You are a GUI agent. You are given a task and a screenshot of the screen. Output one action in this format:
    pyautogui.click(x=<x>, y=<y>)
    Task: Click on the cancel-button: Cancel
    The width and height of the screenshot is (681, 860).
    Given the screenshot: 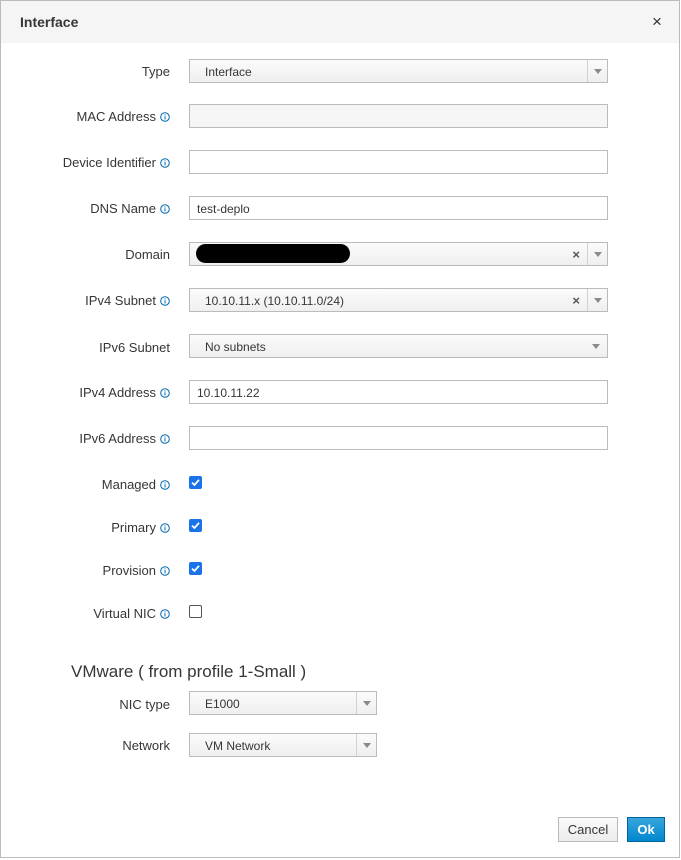 What is the action you would take?
    pyautogui.click(x=588, y=829)
    